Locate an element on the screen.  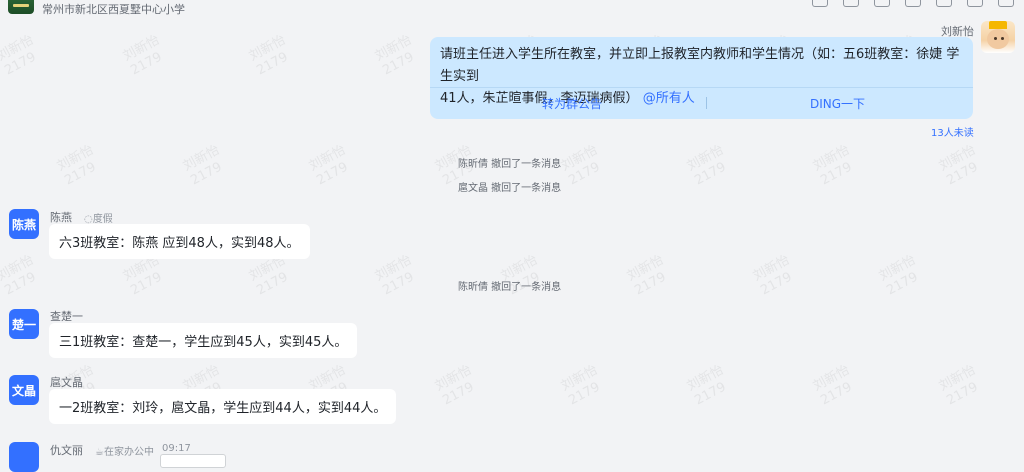
self-avatar is located at coordinates (998, 37).